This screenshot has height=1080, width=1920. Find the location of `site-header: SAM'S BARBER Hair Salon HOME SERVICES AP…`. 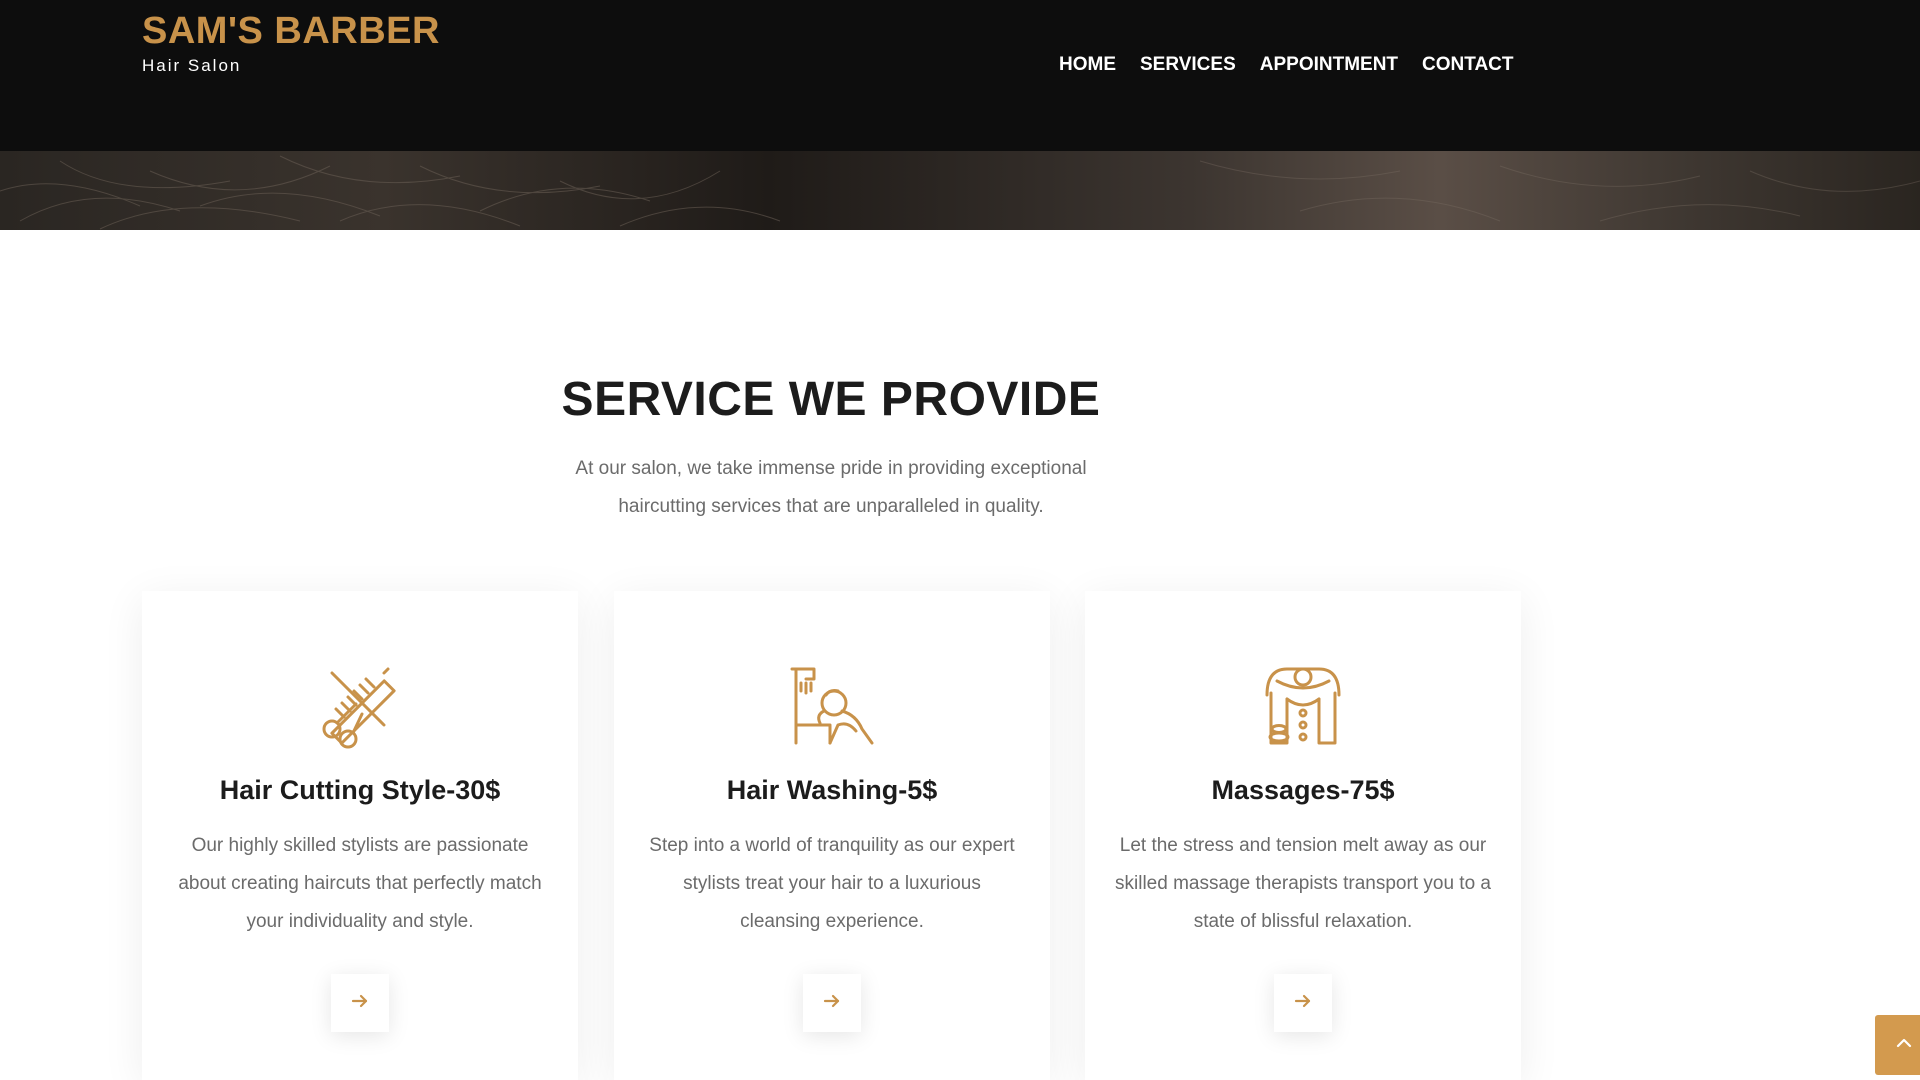

site-header: SAM'S BARBER Hair Salon HOME SERVICES AP… is located at coordinates (960, 75).